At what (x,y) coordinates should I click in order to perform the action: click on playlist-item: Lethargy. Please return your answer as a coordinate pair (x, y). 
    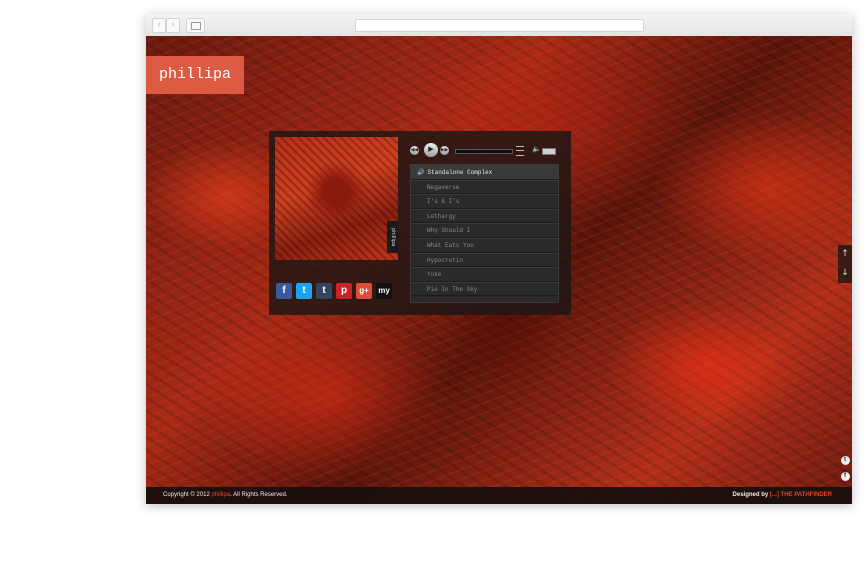
    Looking at the image, I should click on (484, 216).